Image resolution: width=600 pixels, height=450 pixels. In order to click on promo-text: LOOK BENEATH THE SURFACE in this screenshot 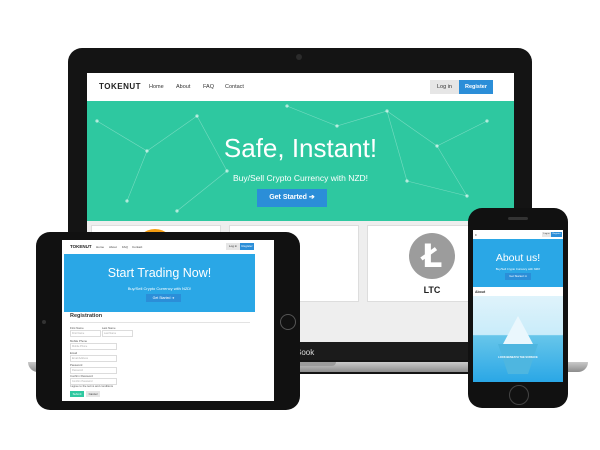, I will do `click(518, 357)`.